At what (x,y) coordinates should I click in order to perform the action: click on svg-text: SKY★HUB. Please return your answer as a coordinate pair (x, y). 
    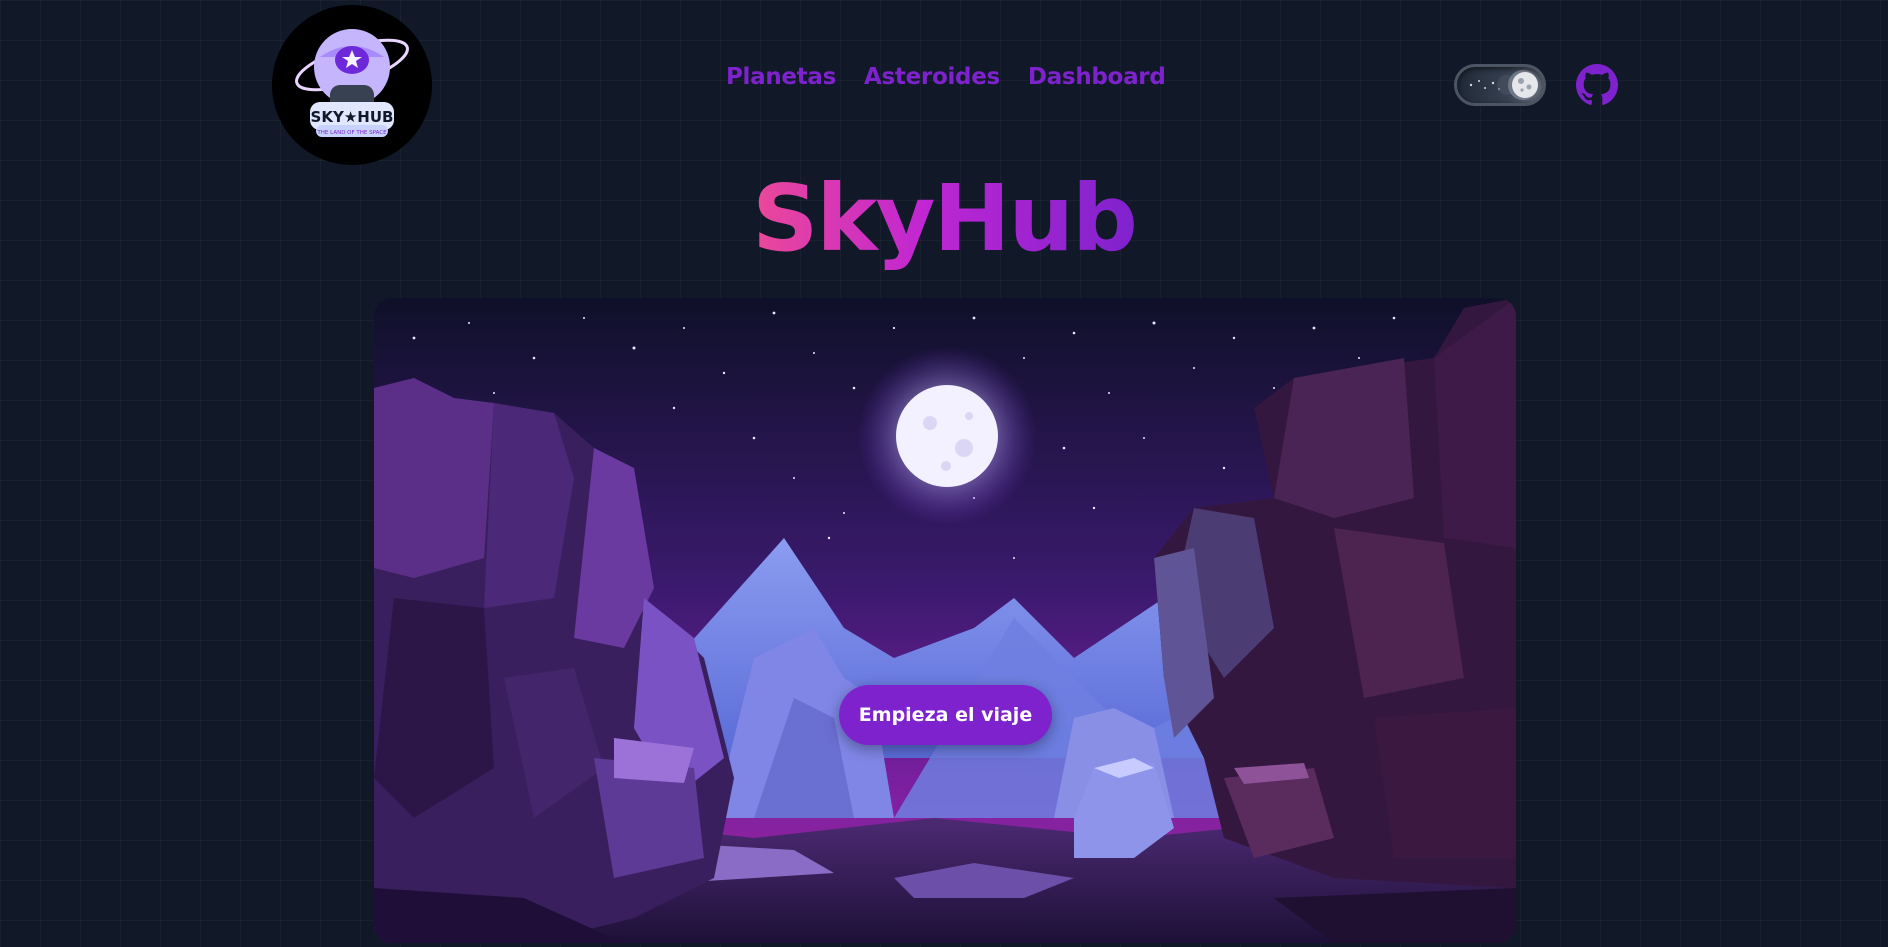
    Looking at the image, I should click on (352, 117).